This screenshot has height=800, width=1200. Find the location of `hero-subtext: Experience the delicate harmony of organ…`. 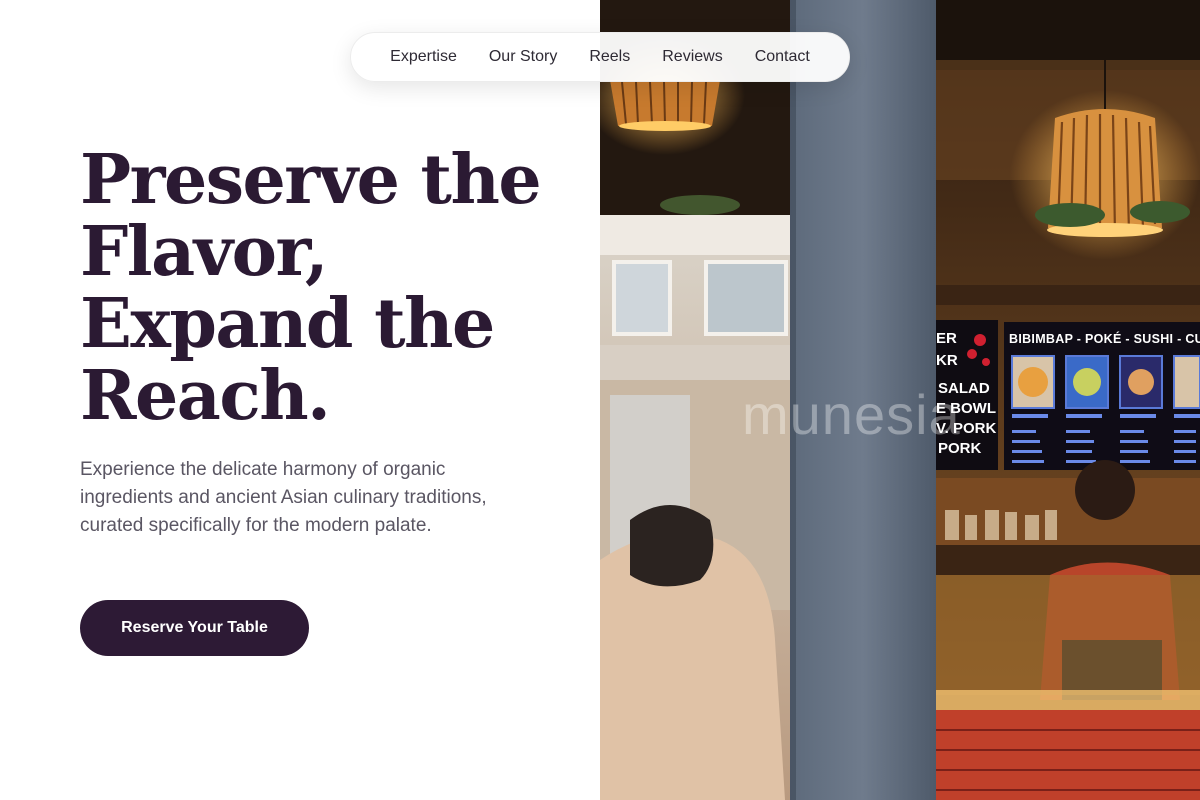

hero-subtext: Experience the delicate harmony of organ… is located at coordinates (283, 497).